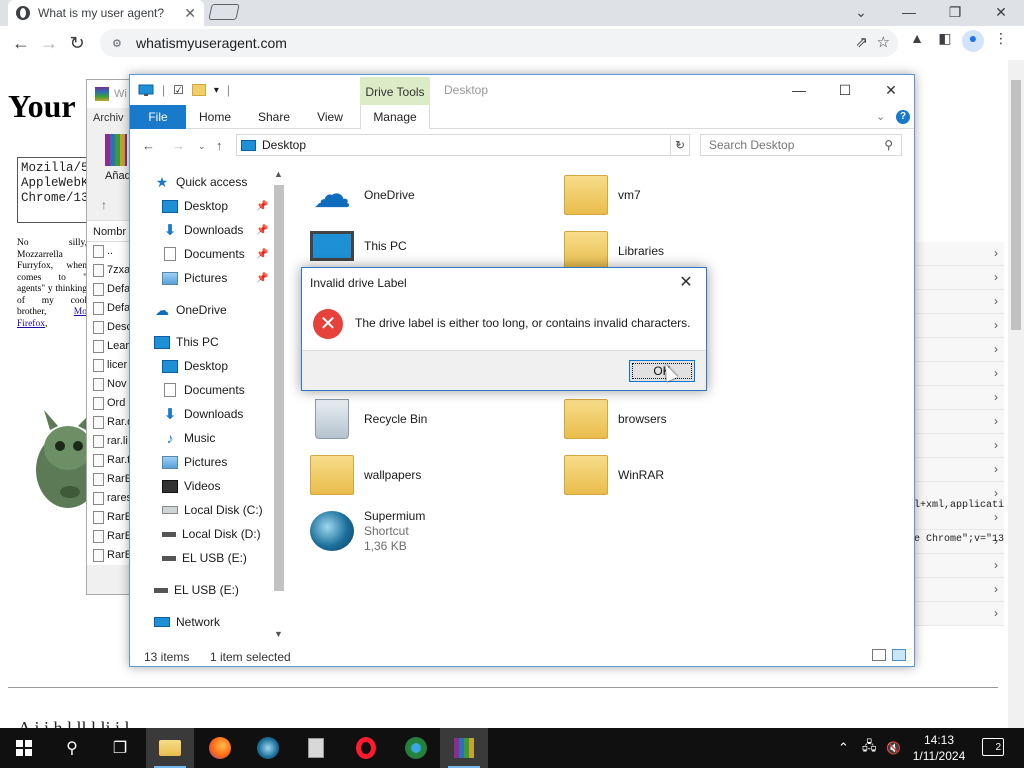 Image resolution: width=1024 pixels, height=768 pixels. What do you see at coordinates (615, 419) in the screenshot?
I see `item-browsers: browsers` at bounding box center [615, 419].